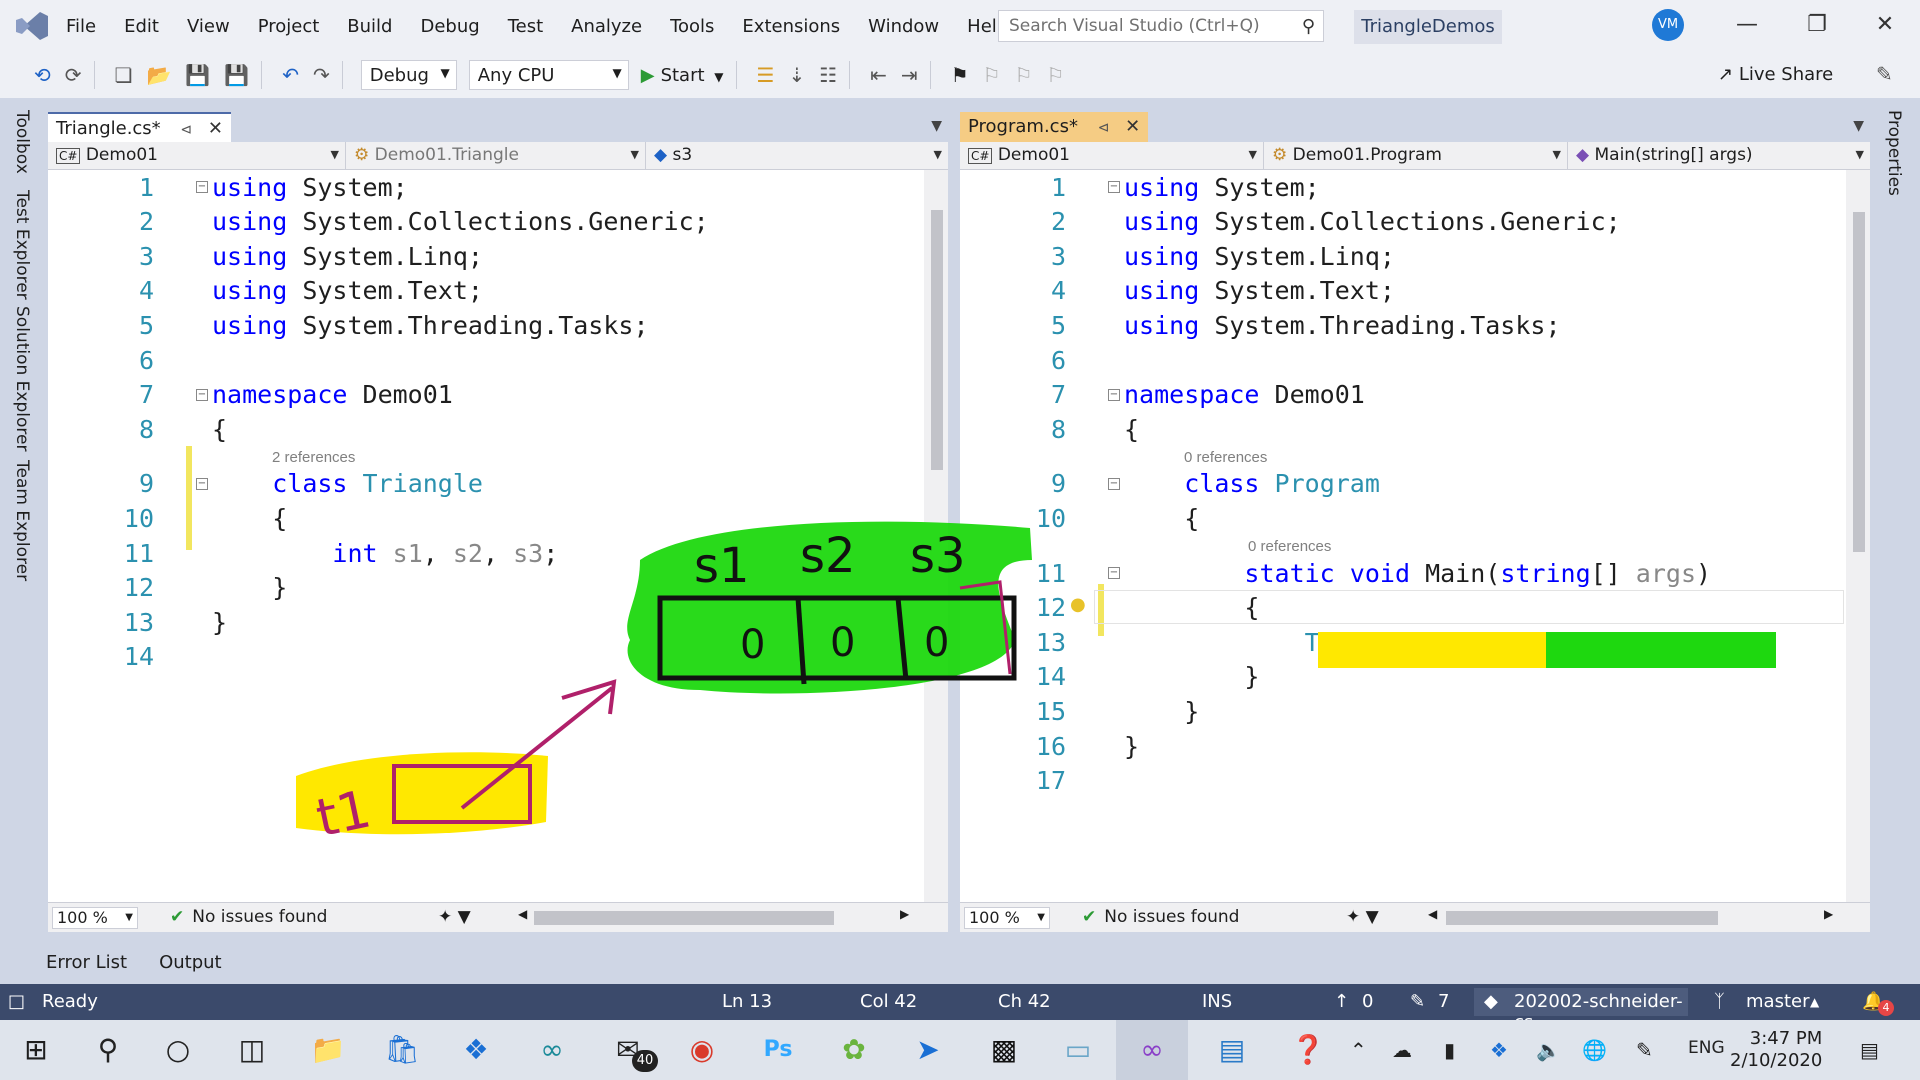  What do you see at coordinates (1499, 1050) in the screenshot?
I see `dropbox-tray-icon: ❖` at bounding box center [1499, 1050].